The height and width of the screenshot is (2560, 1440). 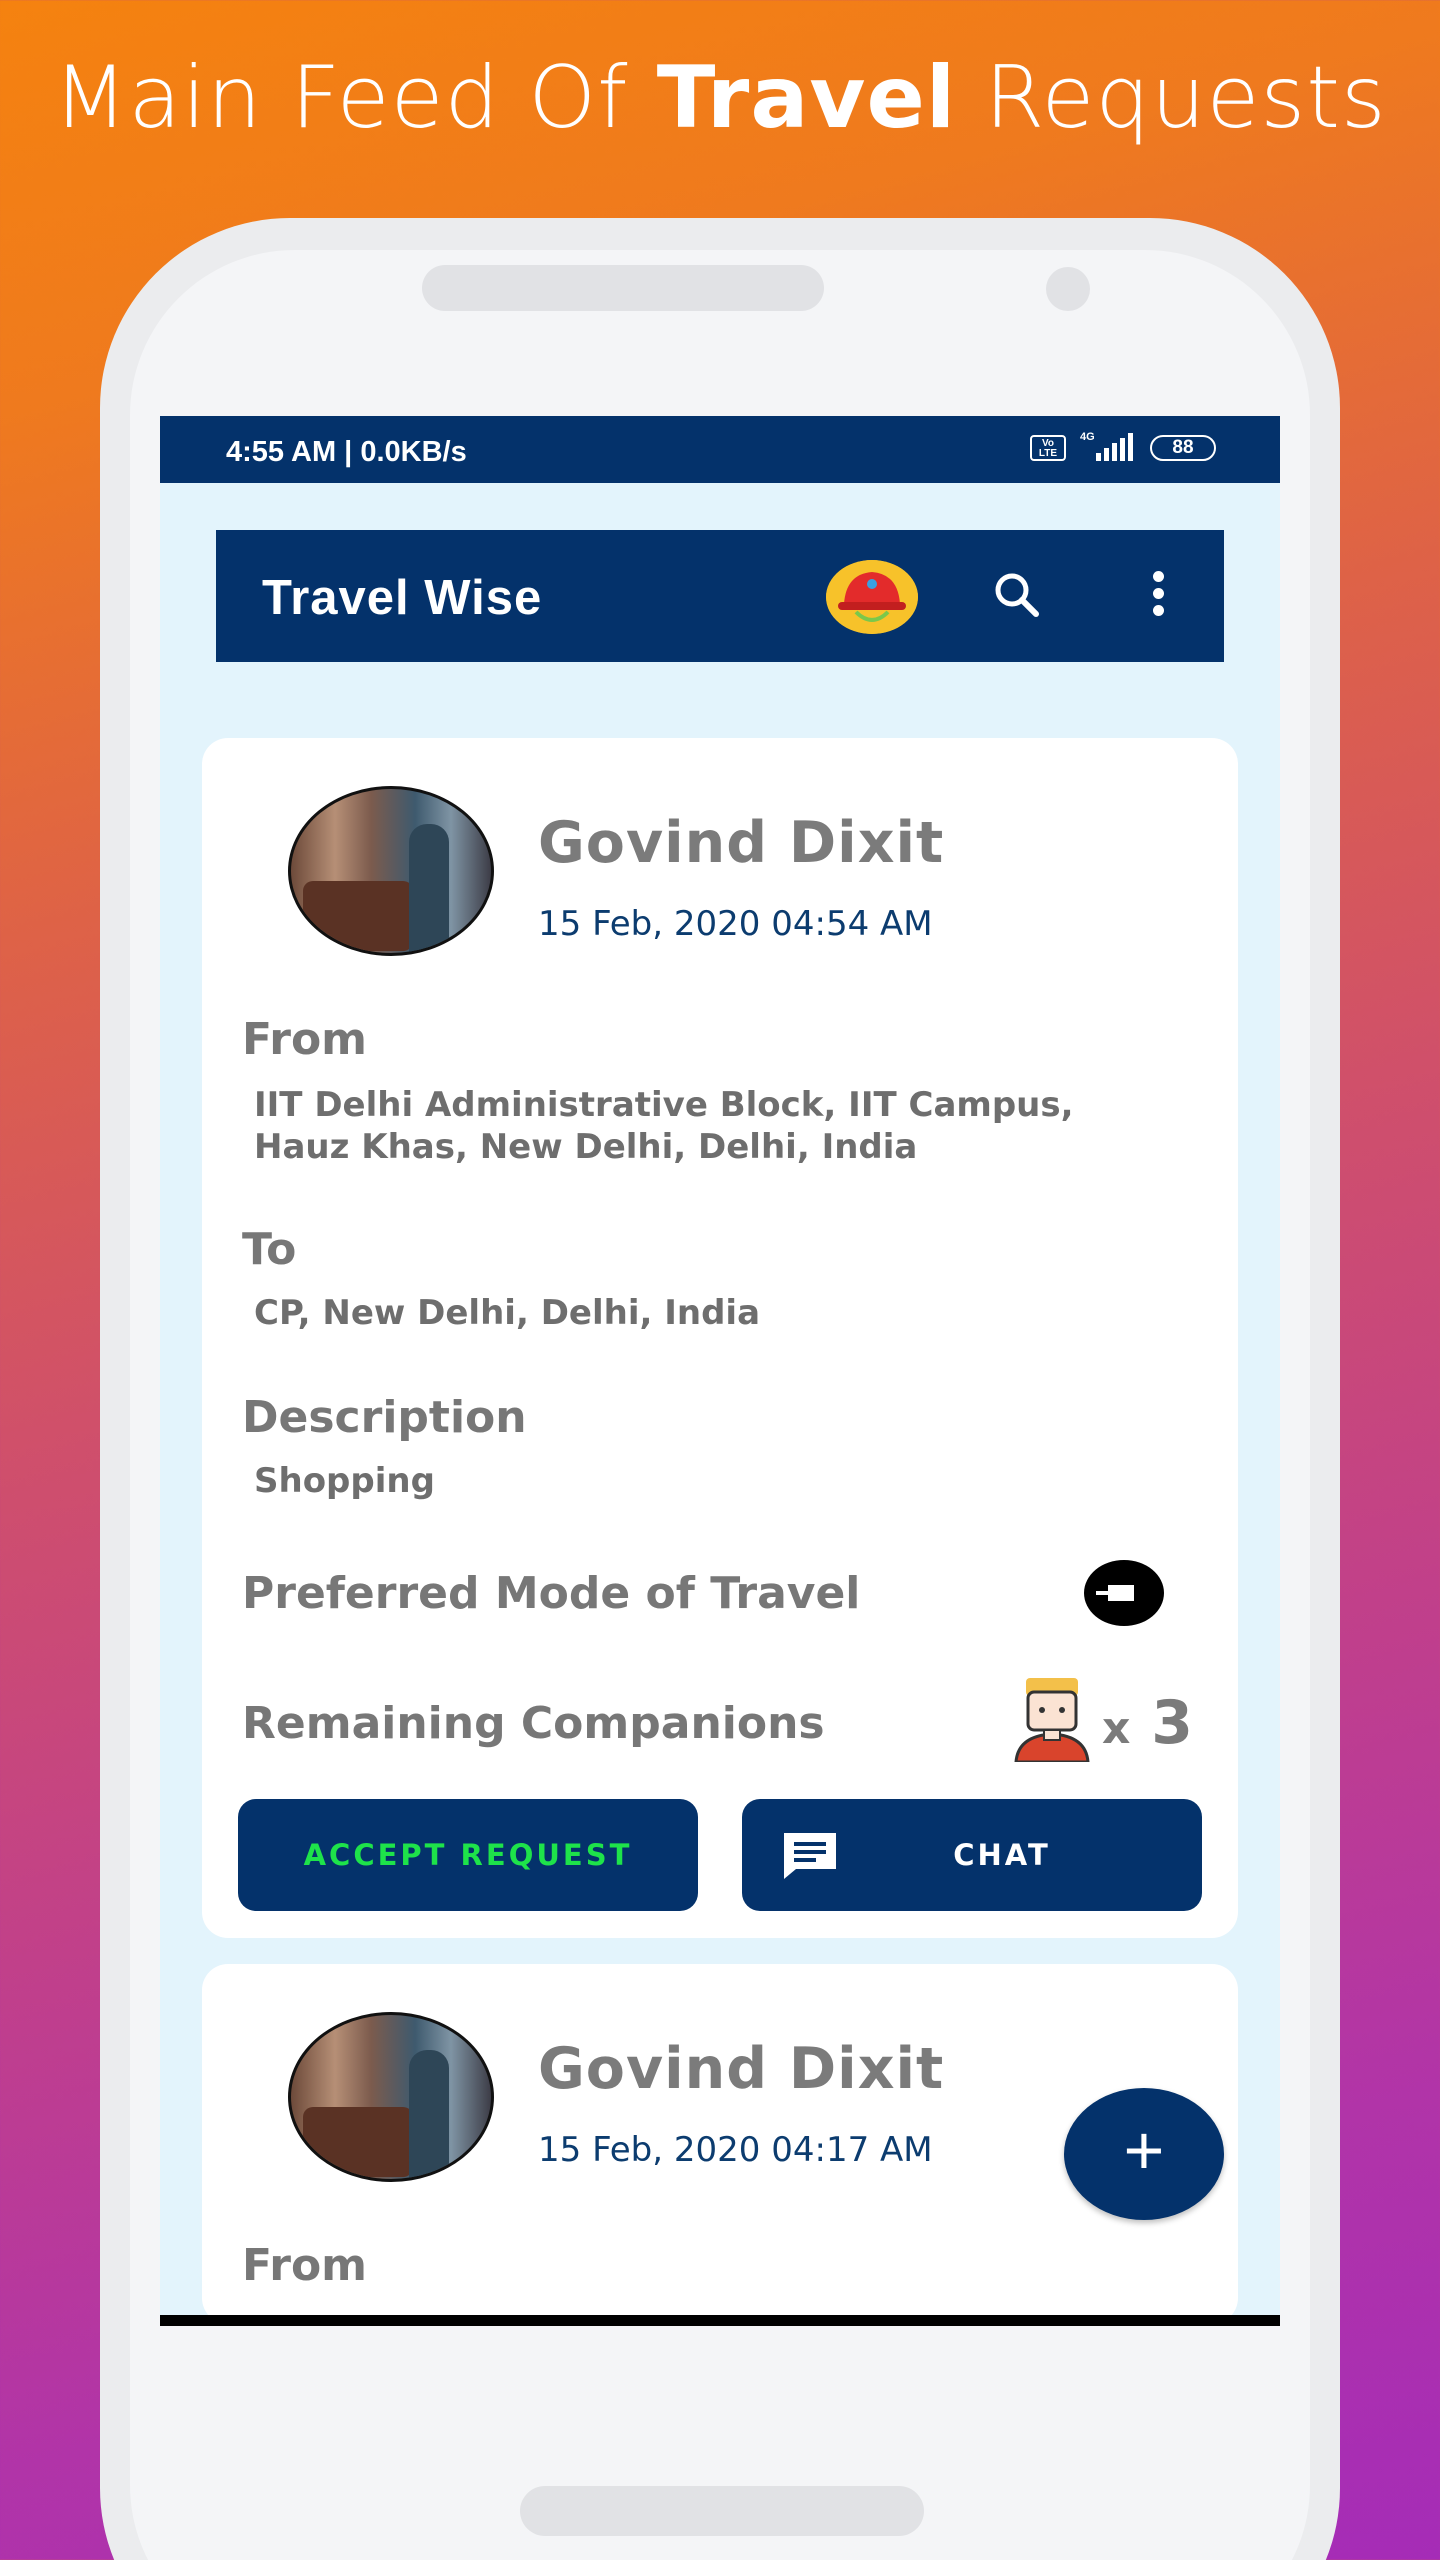 What do you see at coordinates (810, 1856) in the screenshot?
I see `chat-icon` at bounding box center [810, 1856].